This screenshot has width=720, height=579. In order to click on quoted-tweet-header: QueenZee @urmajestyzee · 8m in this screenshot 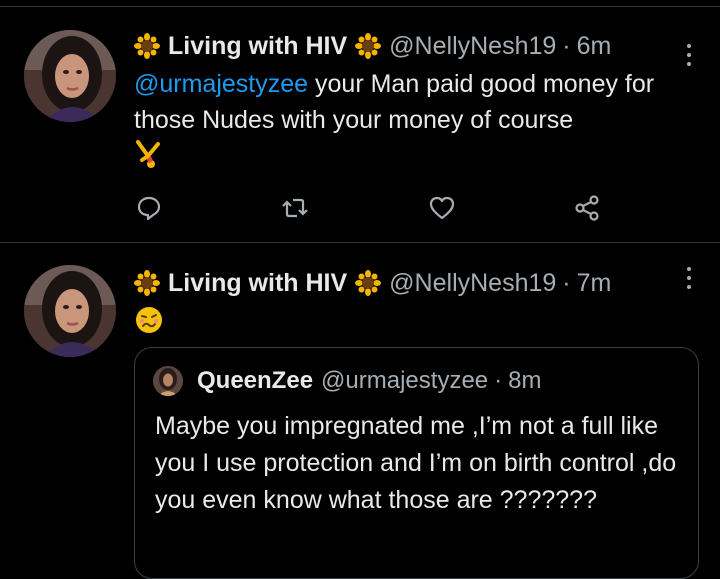, I will do `click(347, 381)`.